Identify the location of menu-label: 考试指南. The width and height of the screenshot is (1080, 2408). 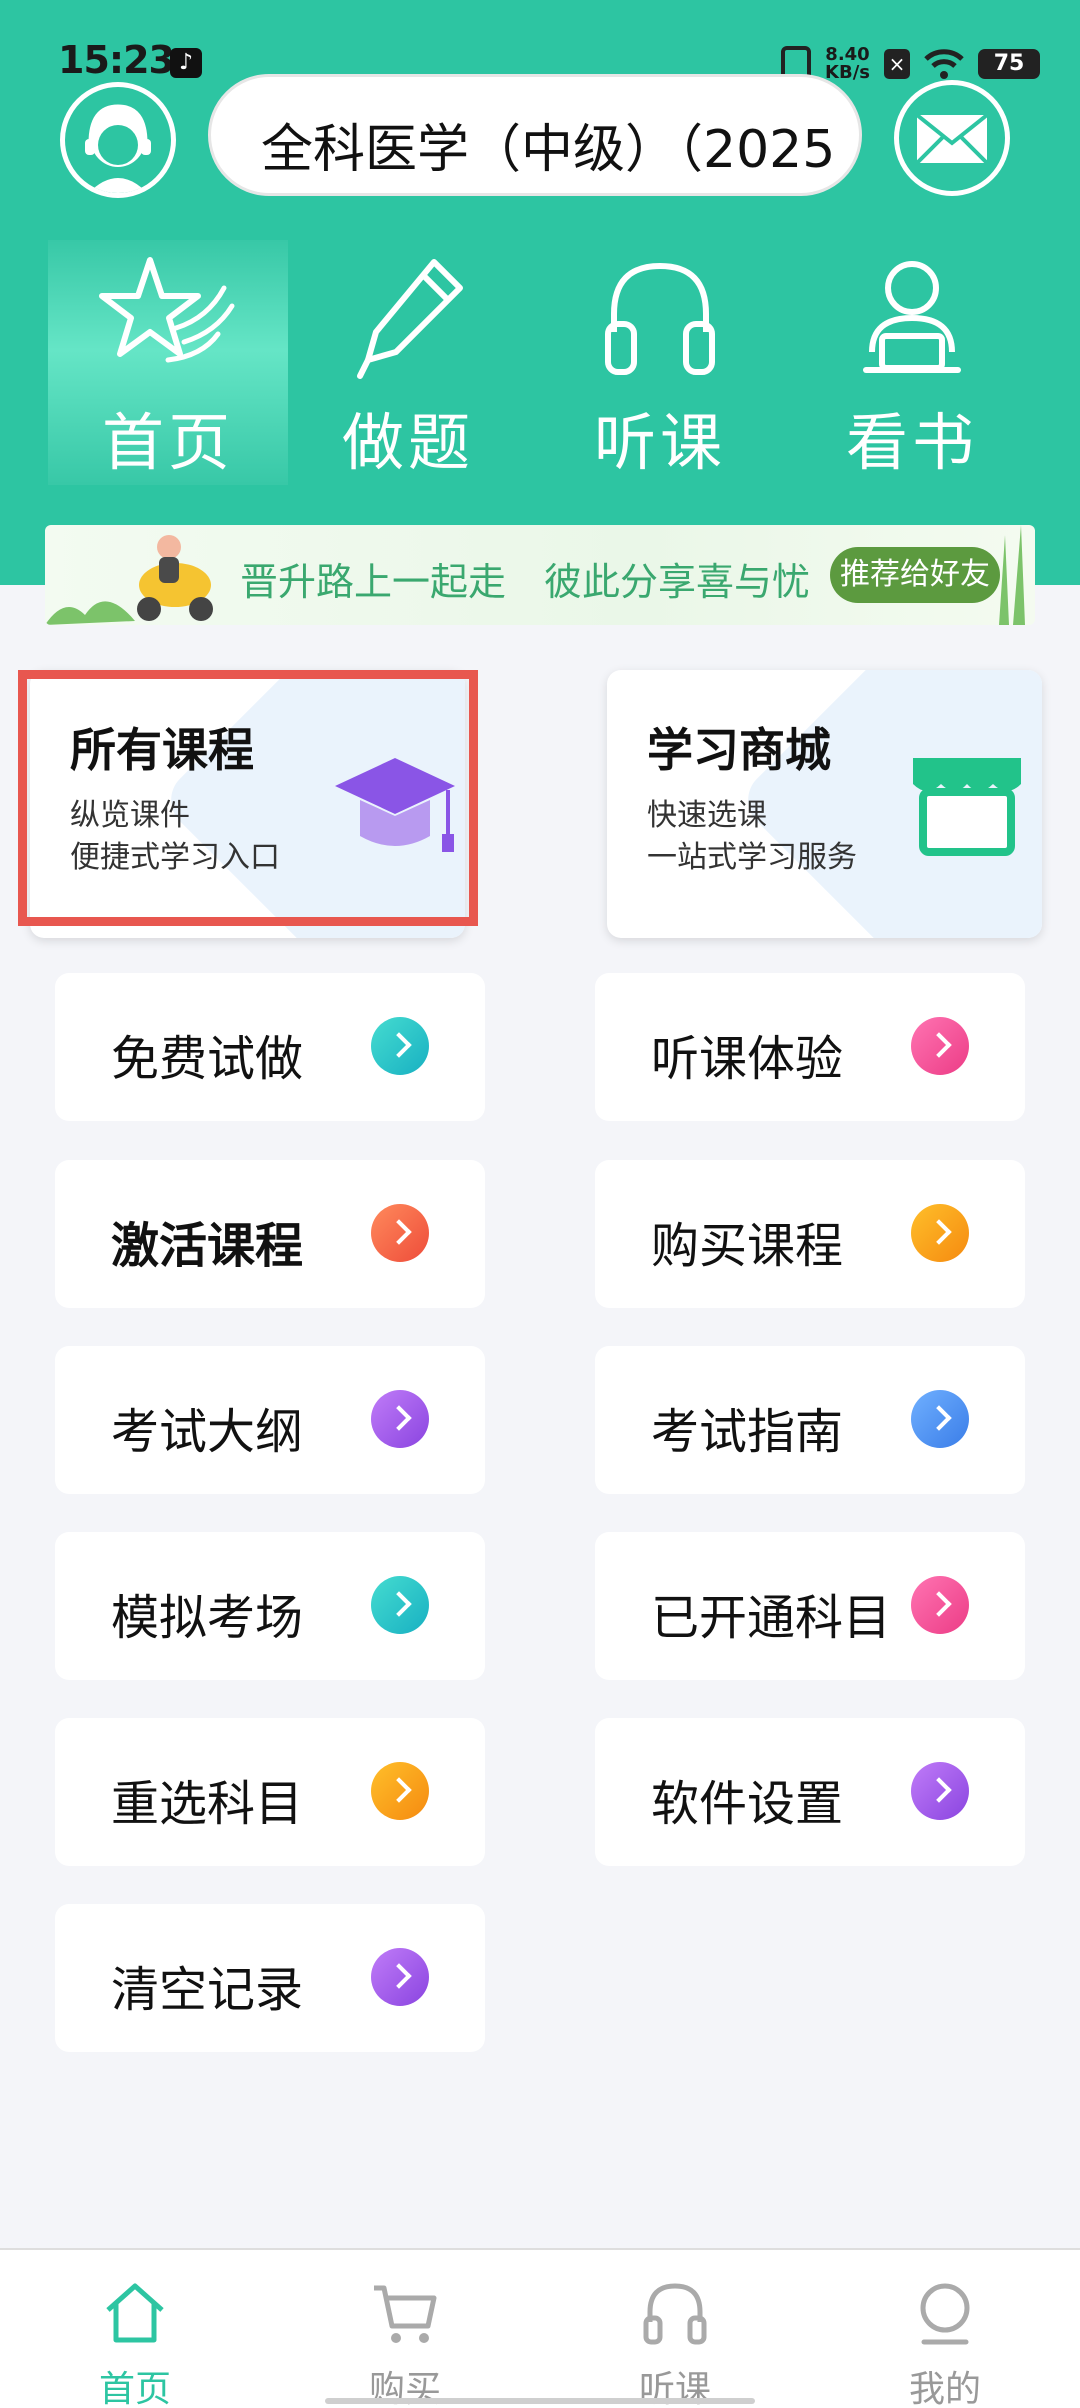
(747, 1432).